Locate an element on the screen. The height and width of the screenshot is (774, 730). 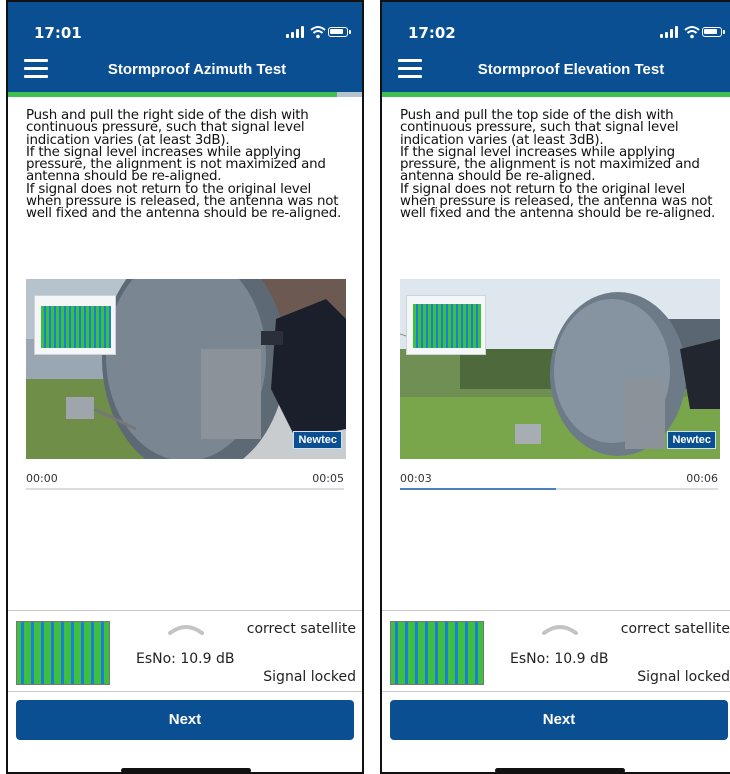
nav-bar: Stormproof Elevation Test is located at coordinates (556, 69).